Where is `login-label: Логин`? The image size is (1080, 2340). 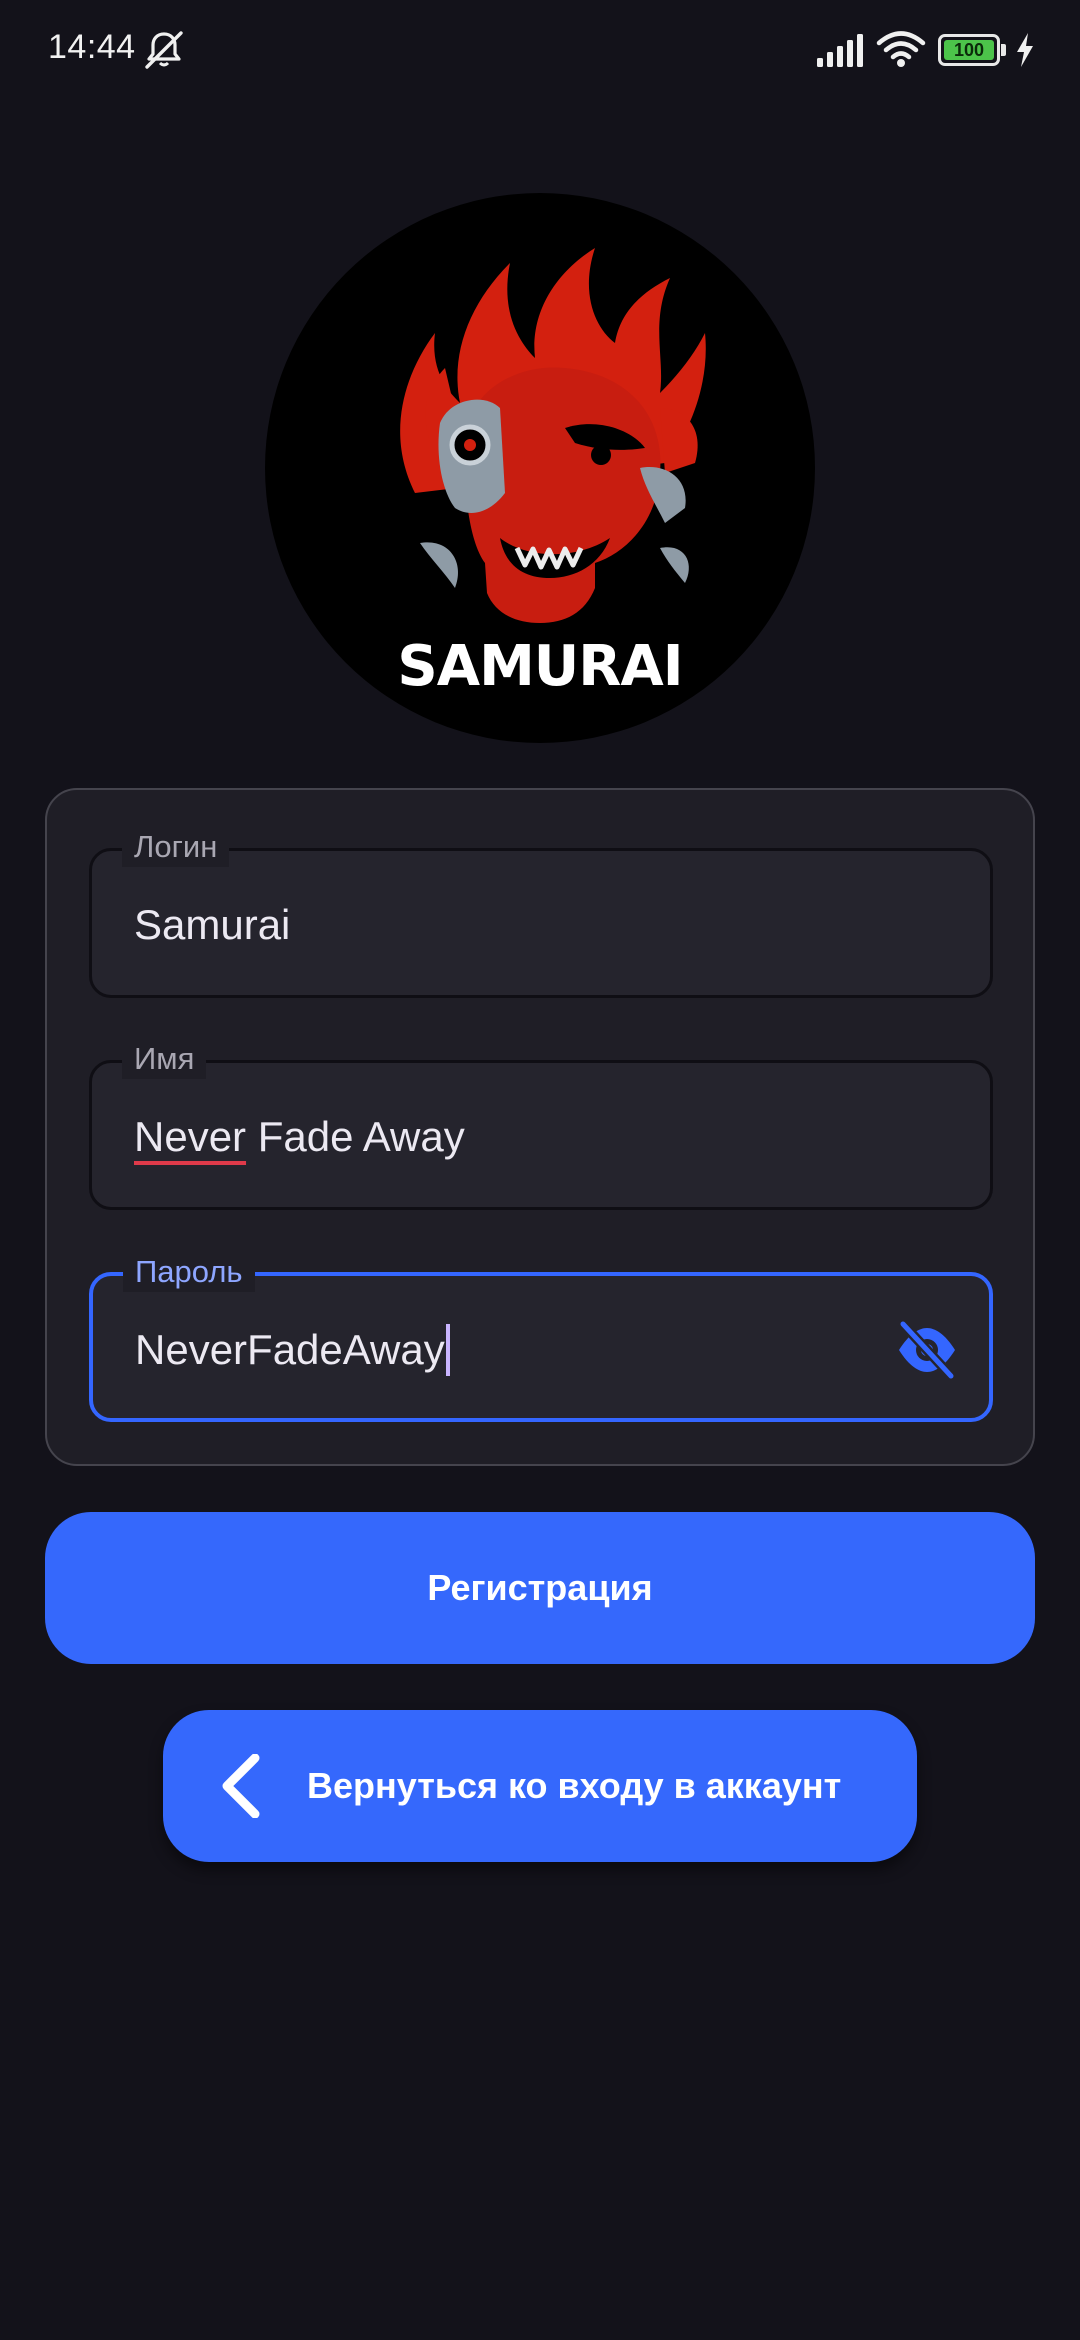 login-label: Логин is located at coordinates (176, 847).